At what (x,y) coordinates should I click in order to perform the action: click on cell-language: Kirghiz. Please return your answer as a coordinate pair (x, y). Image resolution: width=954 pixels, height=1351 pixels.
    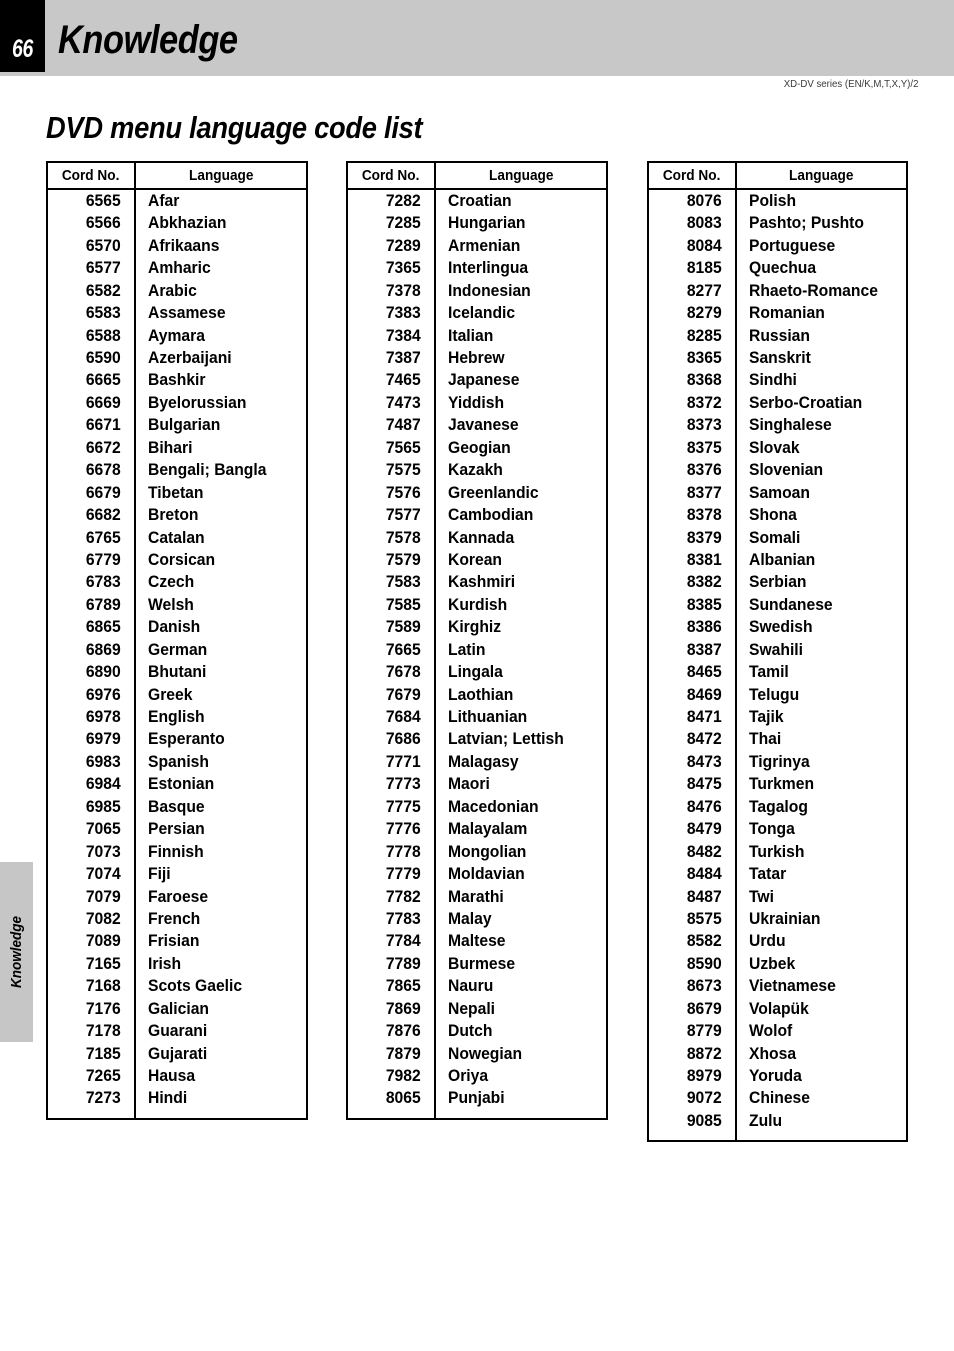
    Looking at the image, I should click on (520, 627).